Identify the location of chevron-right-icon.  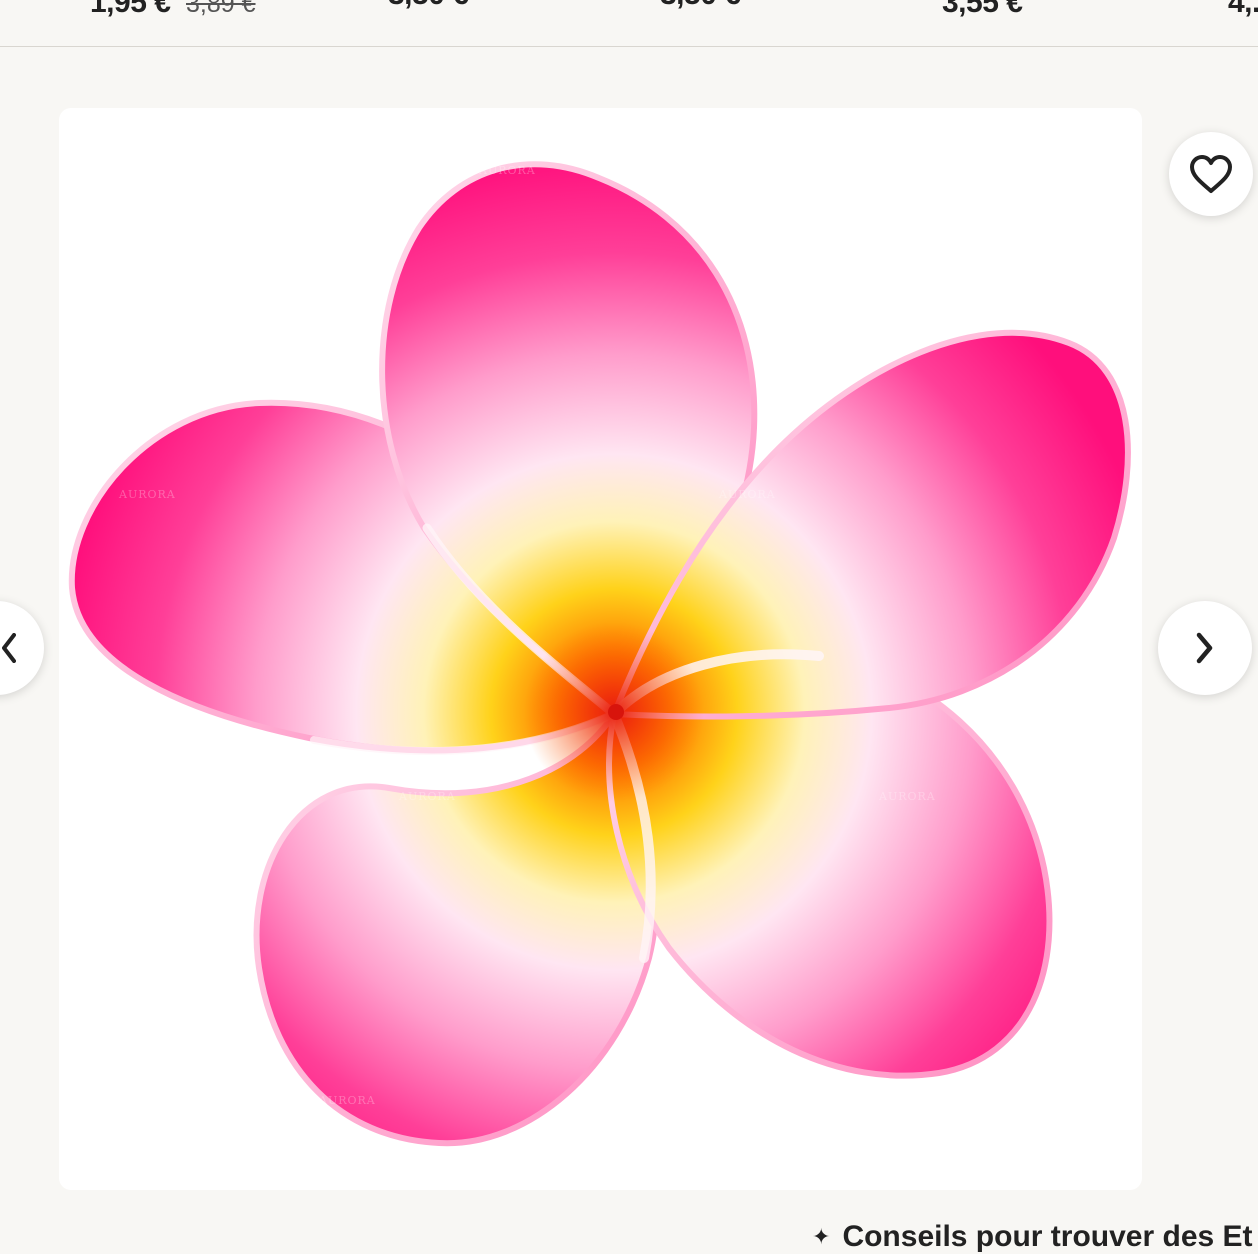
(1204, 648).